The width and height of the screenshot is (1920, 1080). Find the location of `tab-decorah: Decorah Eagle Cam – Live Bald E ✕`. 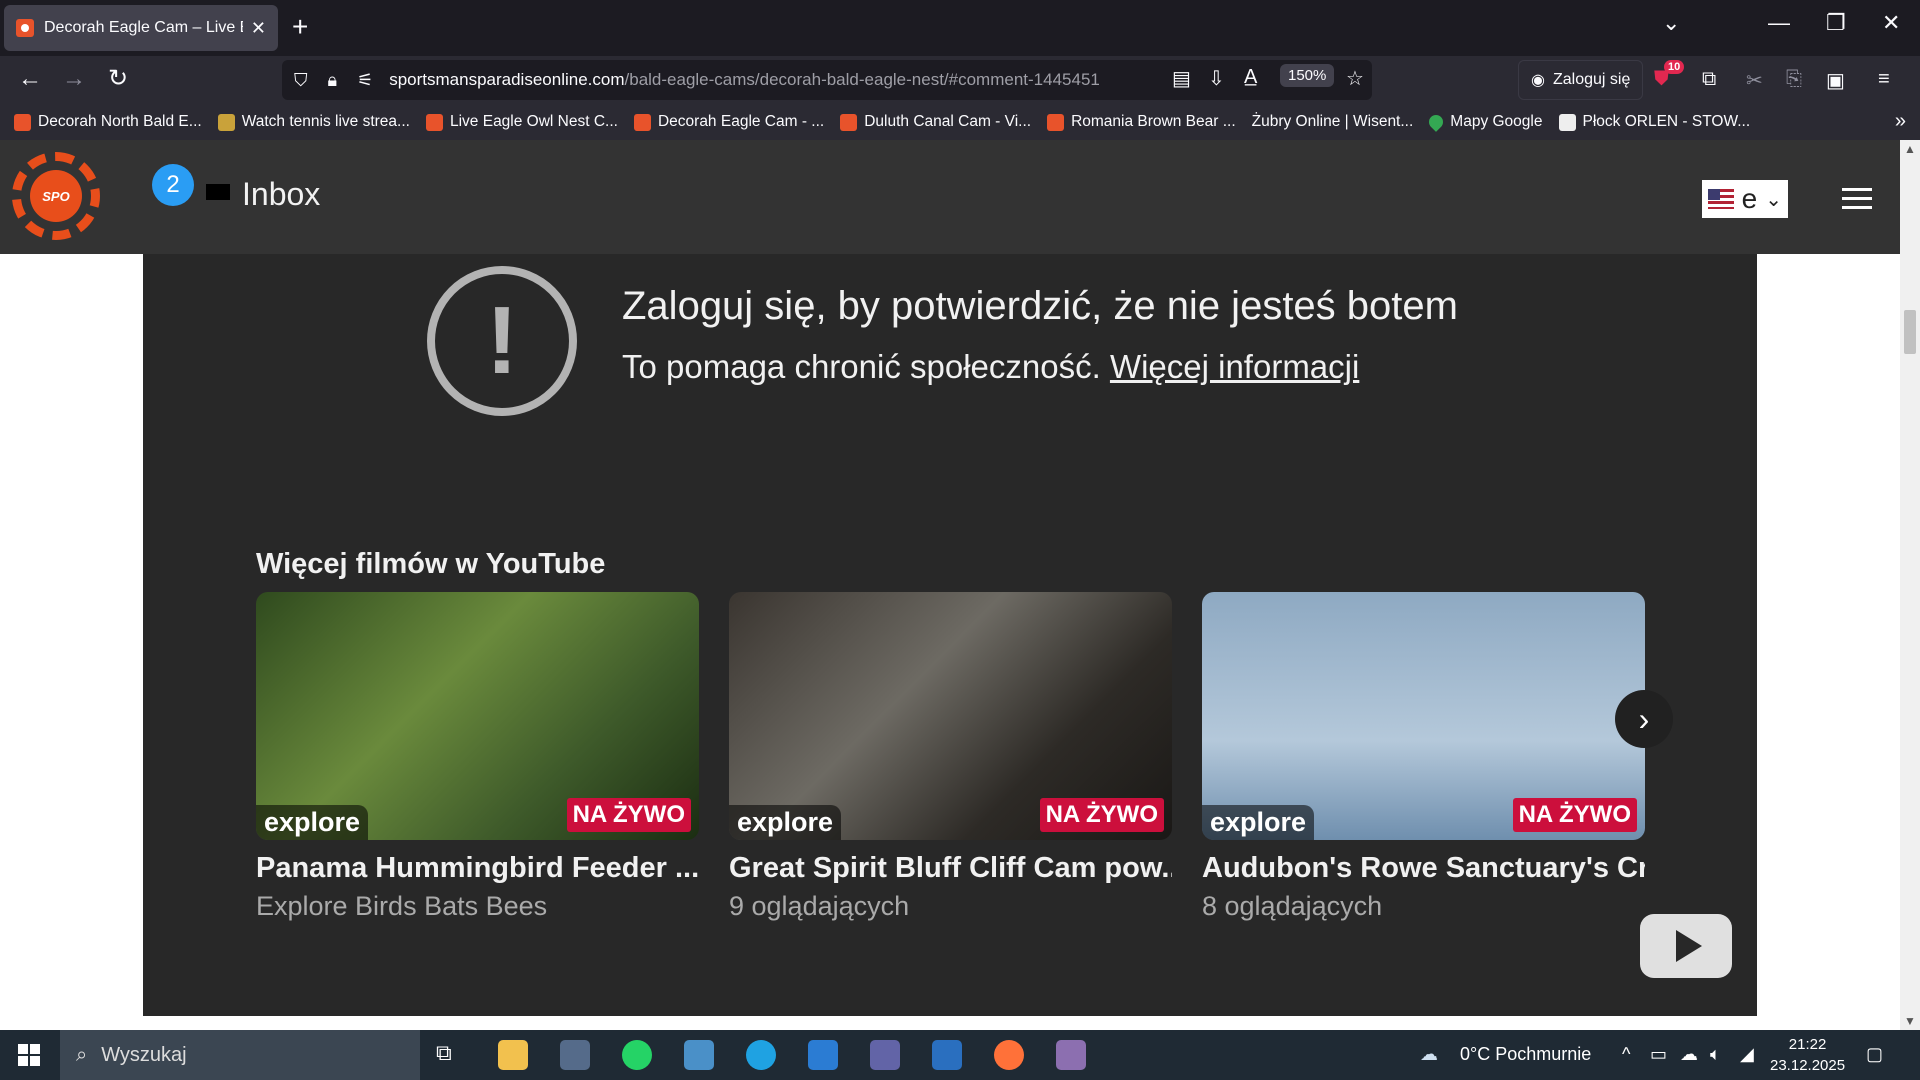

tab-decorah: Decorah Eagle Cam – Live Bald E ✕ is located at coordinates (141, 28).